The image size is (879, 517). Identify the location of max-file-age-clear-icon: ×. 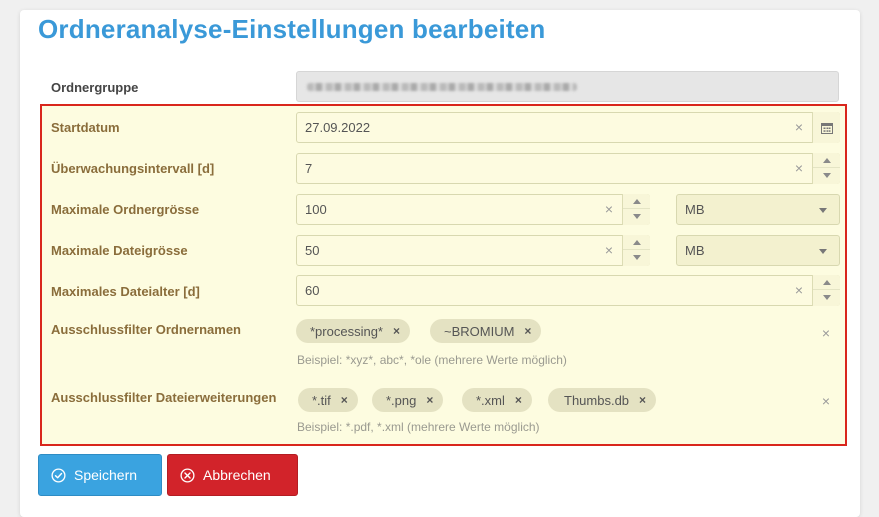
(799, 290).